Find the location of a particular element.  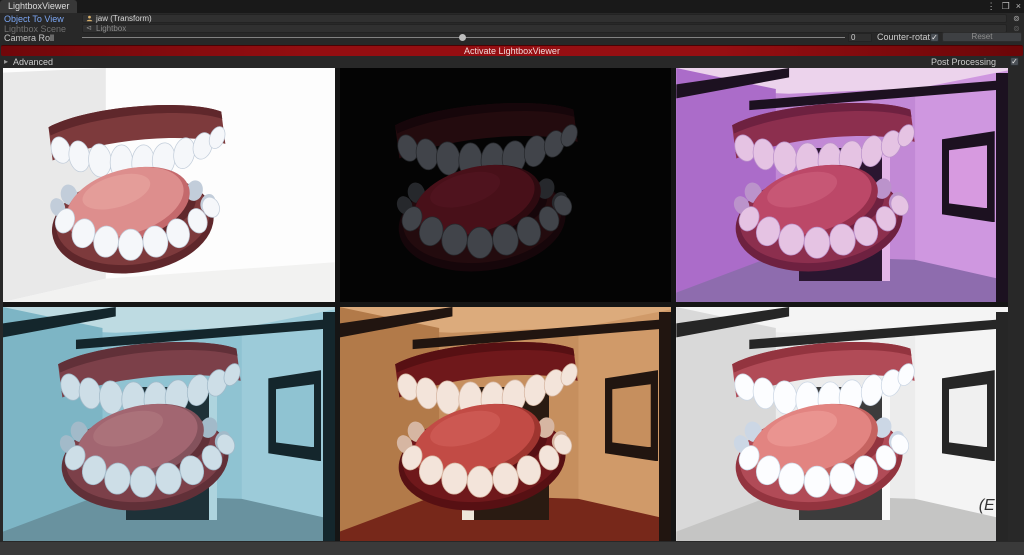

preview-pane-blue is located at coordinates (169, 424).